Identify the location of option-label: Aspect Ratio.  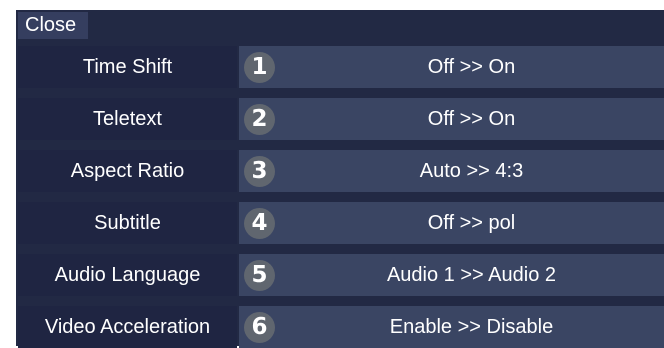
(127, 171).